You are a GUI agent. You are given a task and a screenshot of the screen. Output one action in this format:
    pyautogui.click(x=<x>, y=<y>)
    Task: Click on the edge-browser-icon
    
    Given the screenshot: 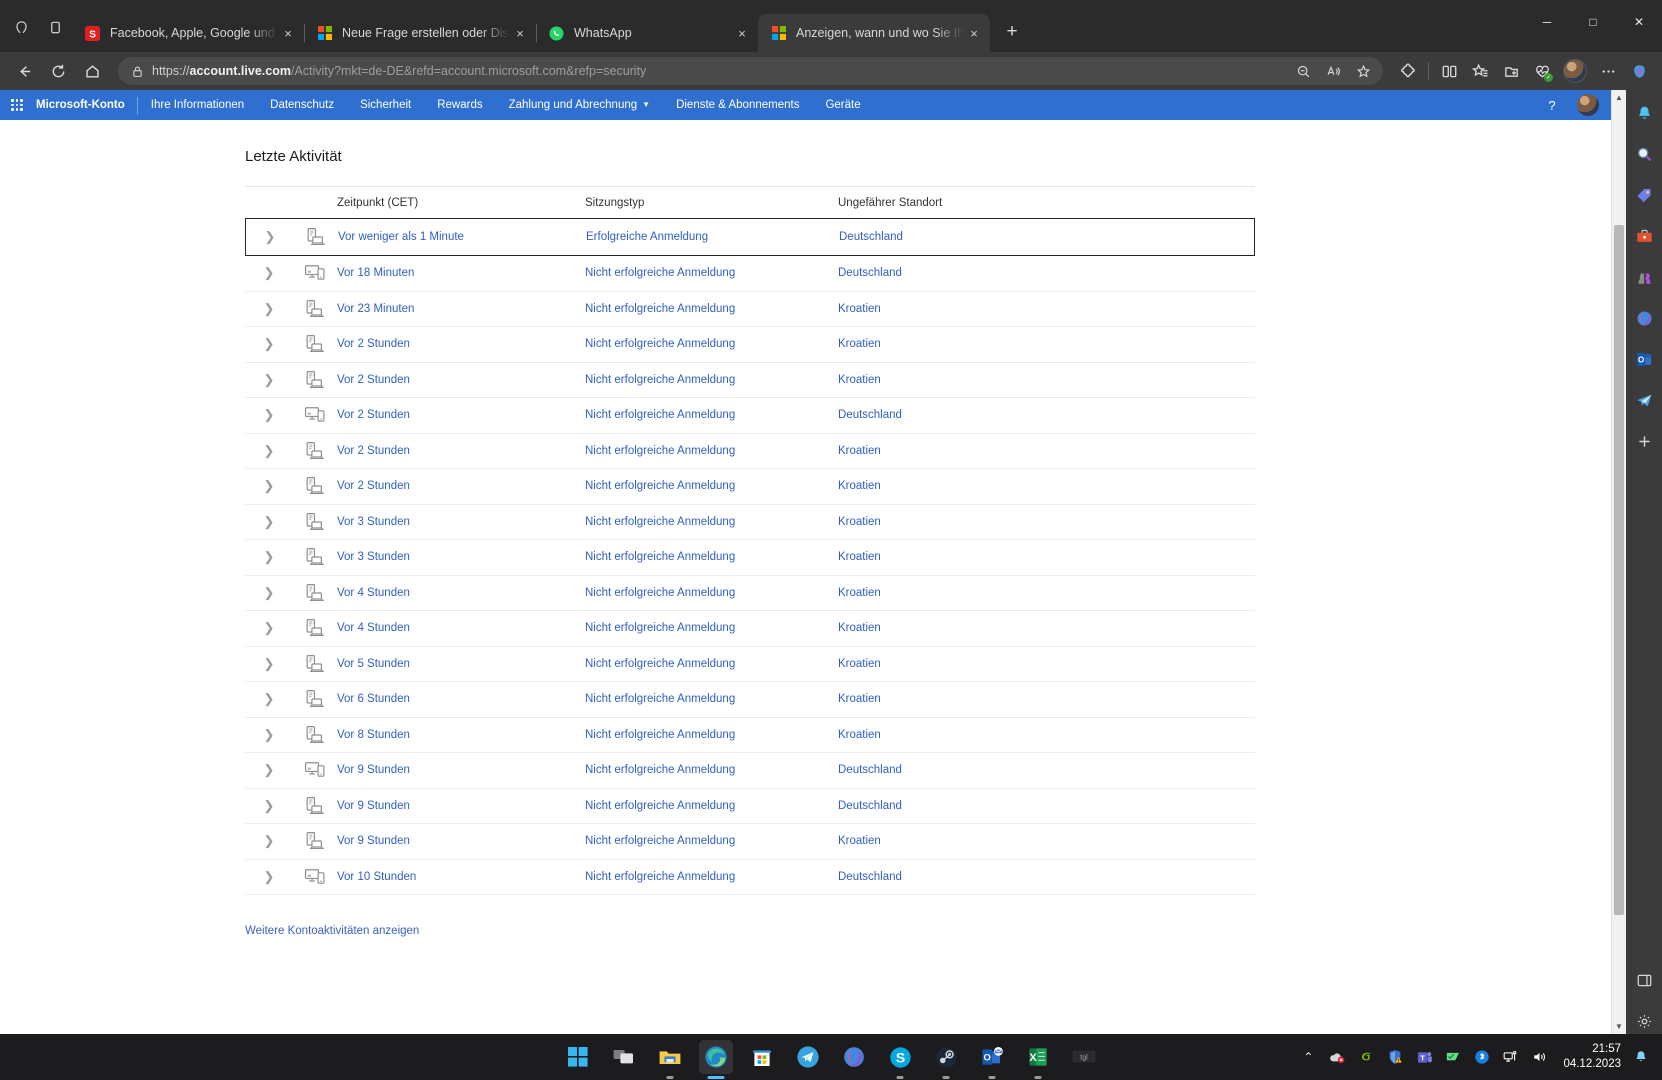 What is the action you would take?
    pyautogui.click(x=716, y=1059)
    